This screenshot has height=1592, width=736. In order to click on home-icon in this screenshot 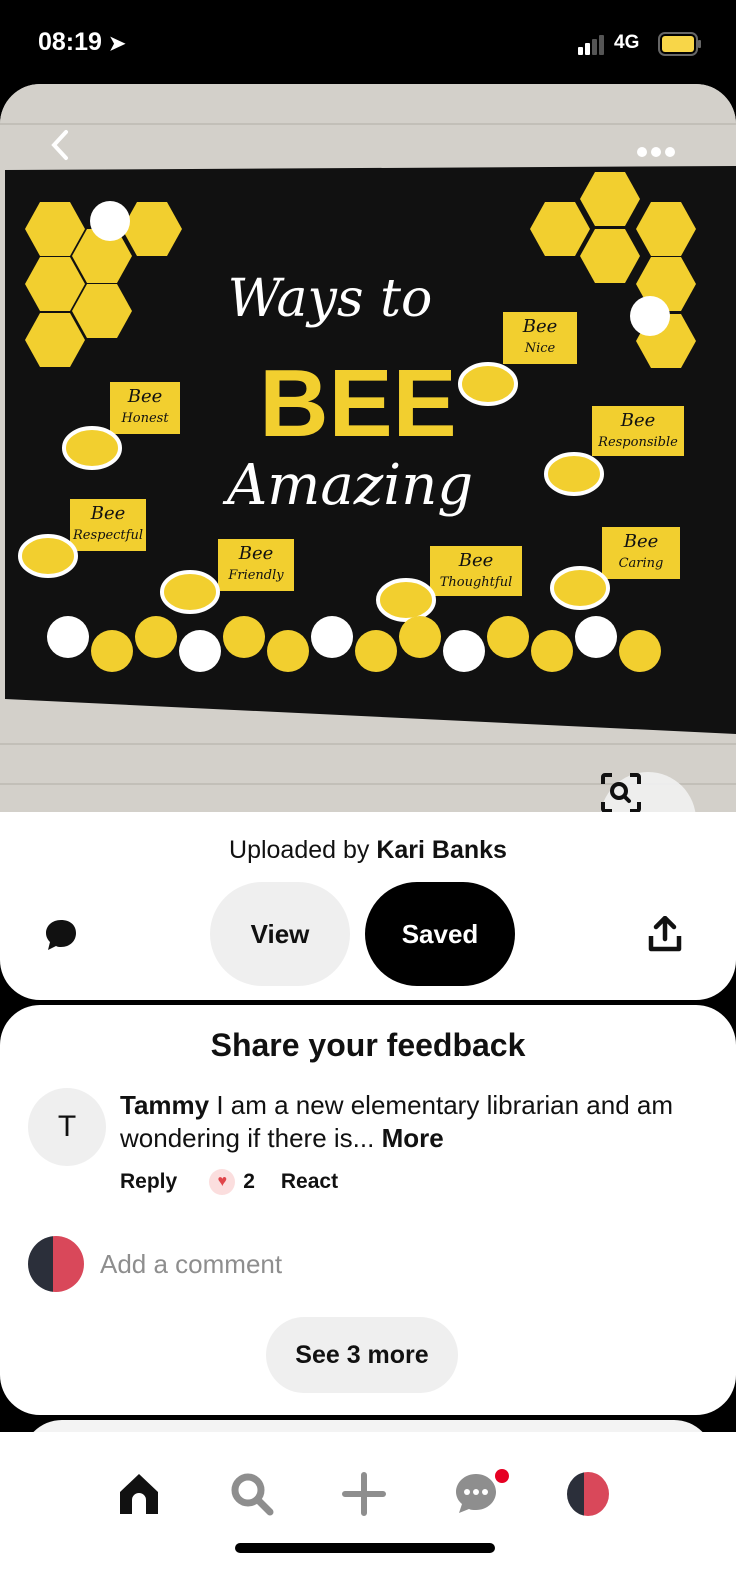, I will do `click(139, 1494)`.